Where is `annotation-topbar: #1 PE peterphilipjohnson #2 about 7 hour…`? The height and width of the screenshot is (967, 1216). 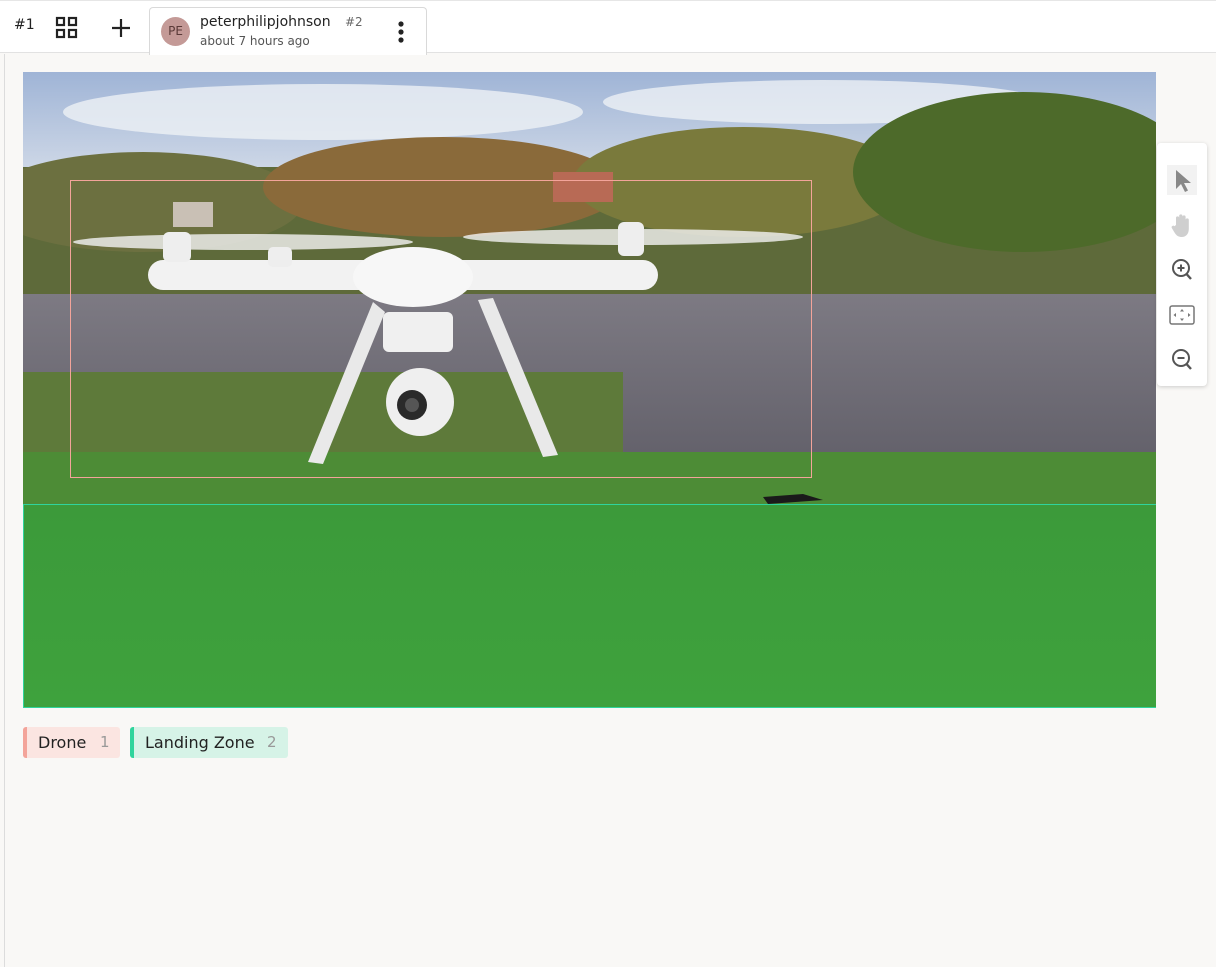 annotation-topbar: #1 PE peterphilipjohnson #2 about 7 hour… is located at coordinates (608, 27).